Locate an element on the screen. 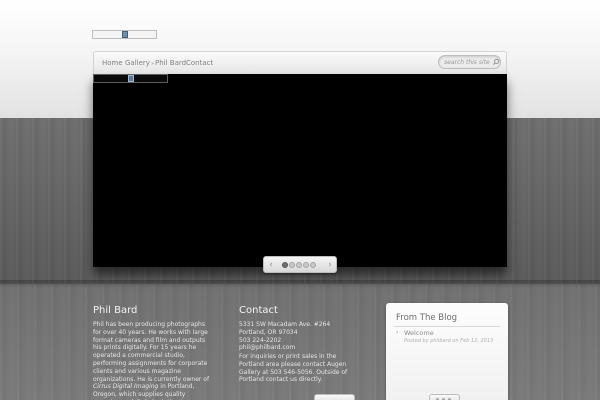 The height and width of the screenshot is (400, 600). search-input is located at coordinates (467, 62).